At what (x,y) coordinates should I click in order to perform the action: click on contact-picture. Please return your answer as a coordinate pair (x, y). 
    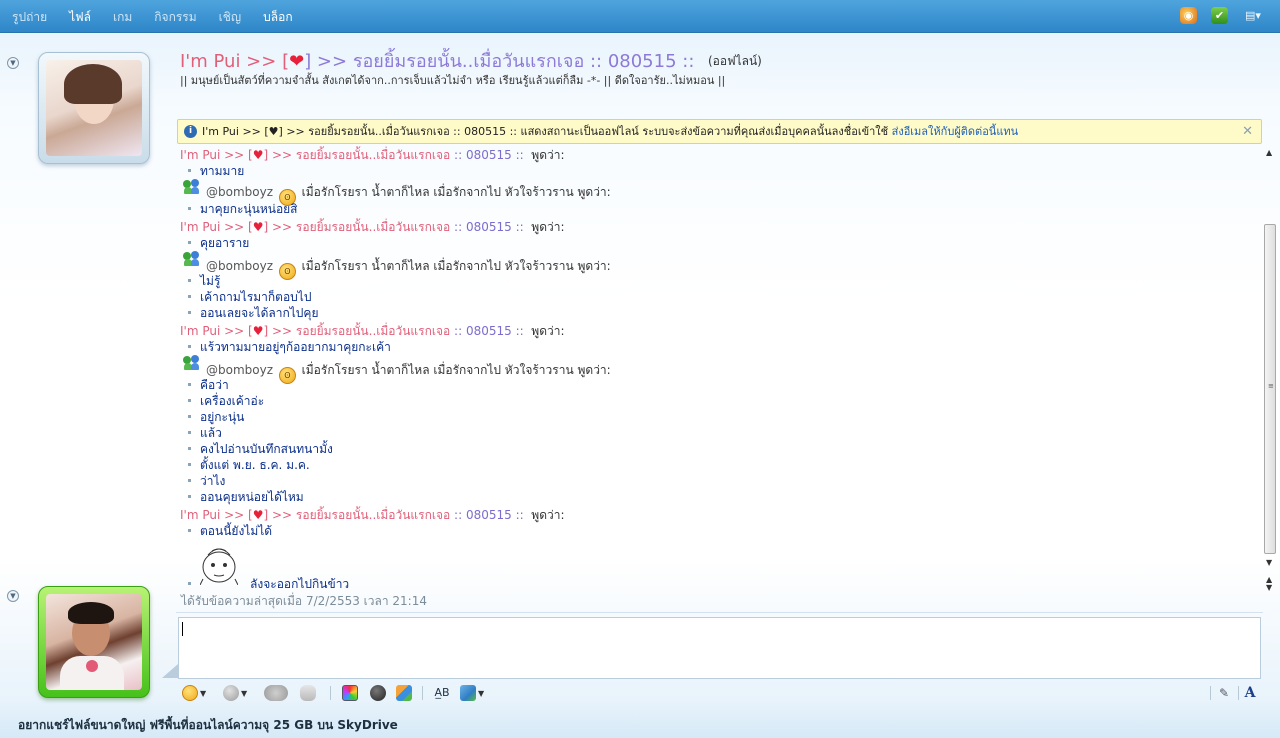
    Looking at the image, I should click on (94, 108).